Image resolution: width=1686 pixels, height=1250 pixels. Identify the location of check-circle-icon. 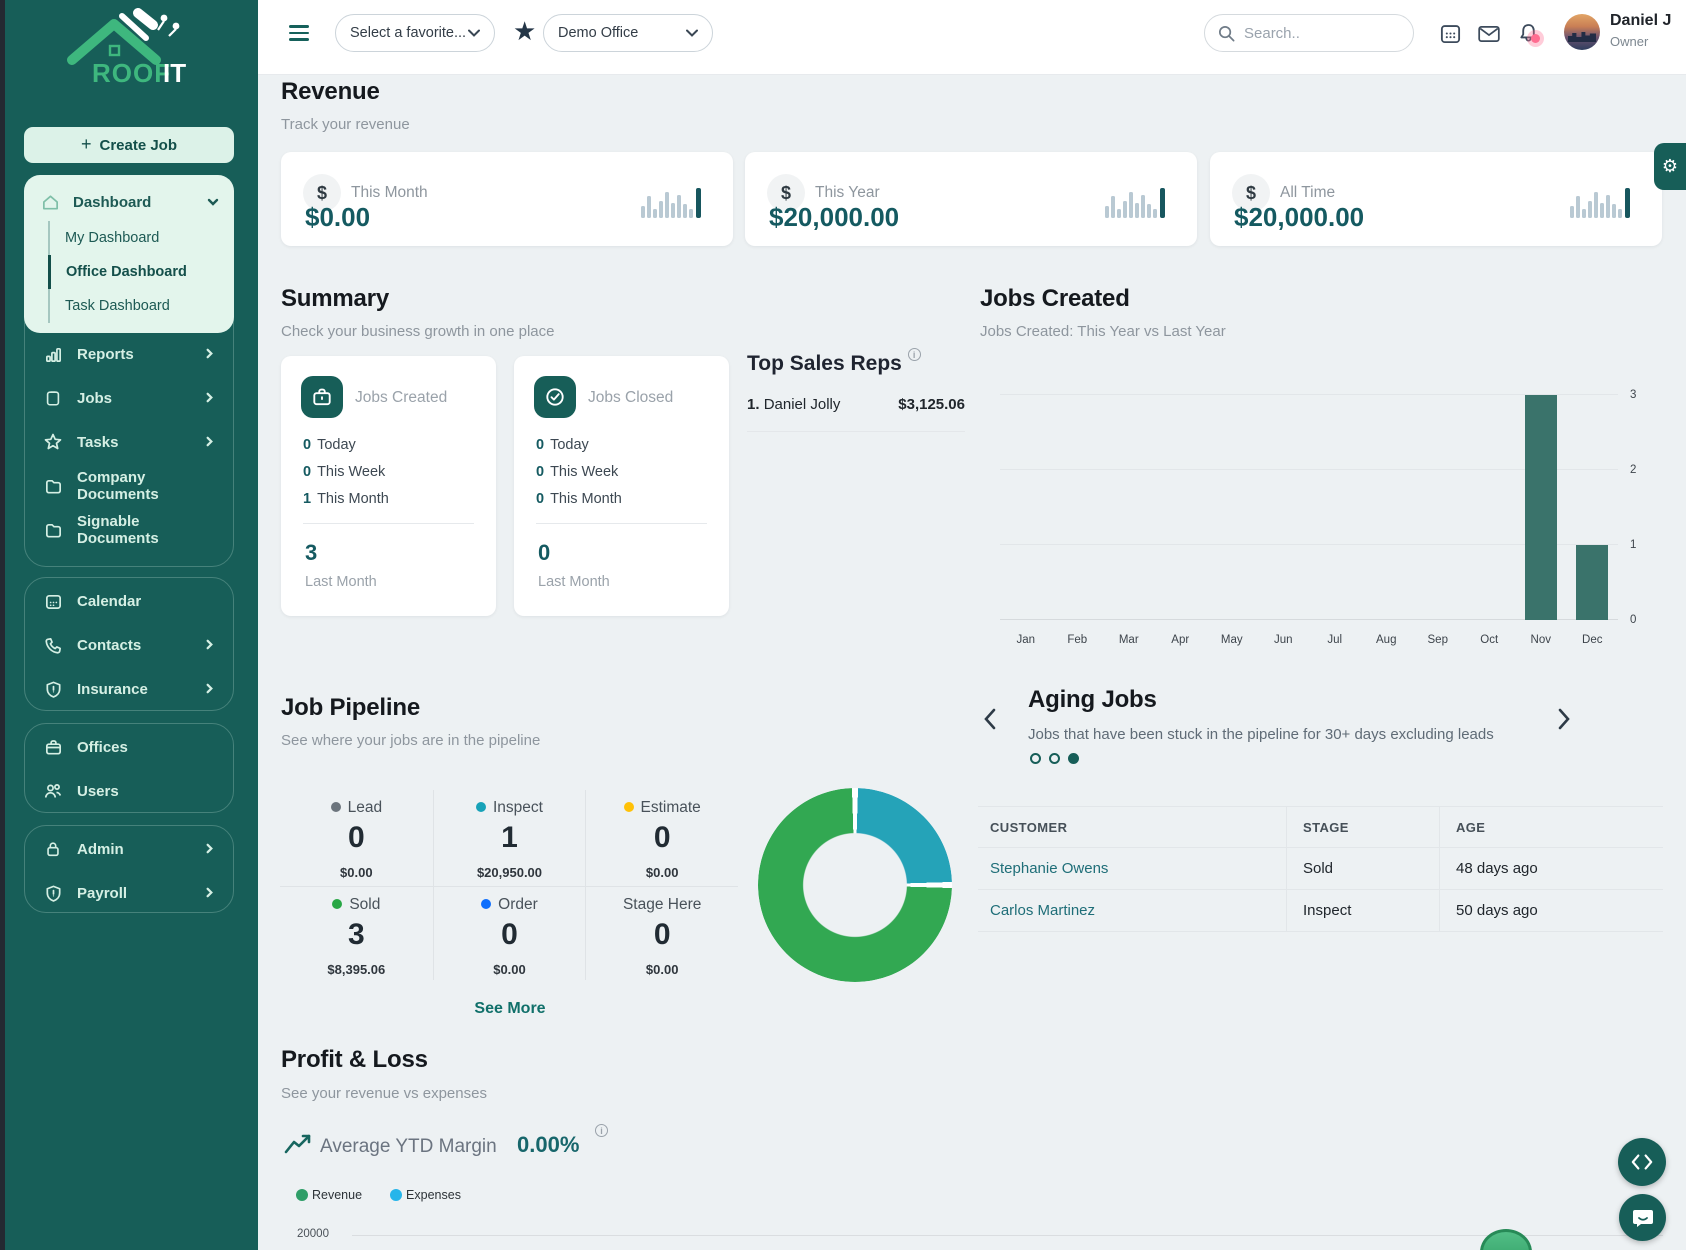
(555, 397).